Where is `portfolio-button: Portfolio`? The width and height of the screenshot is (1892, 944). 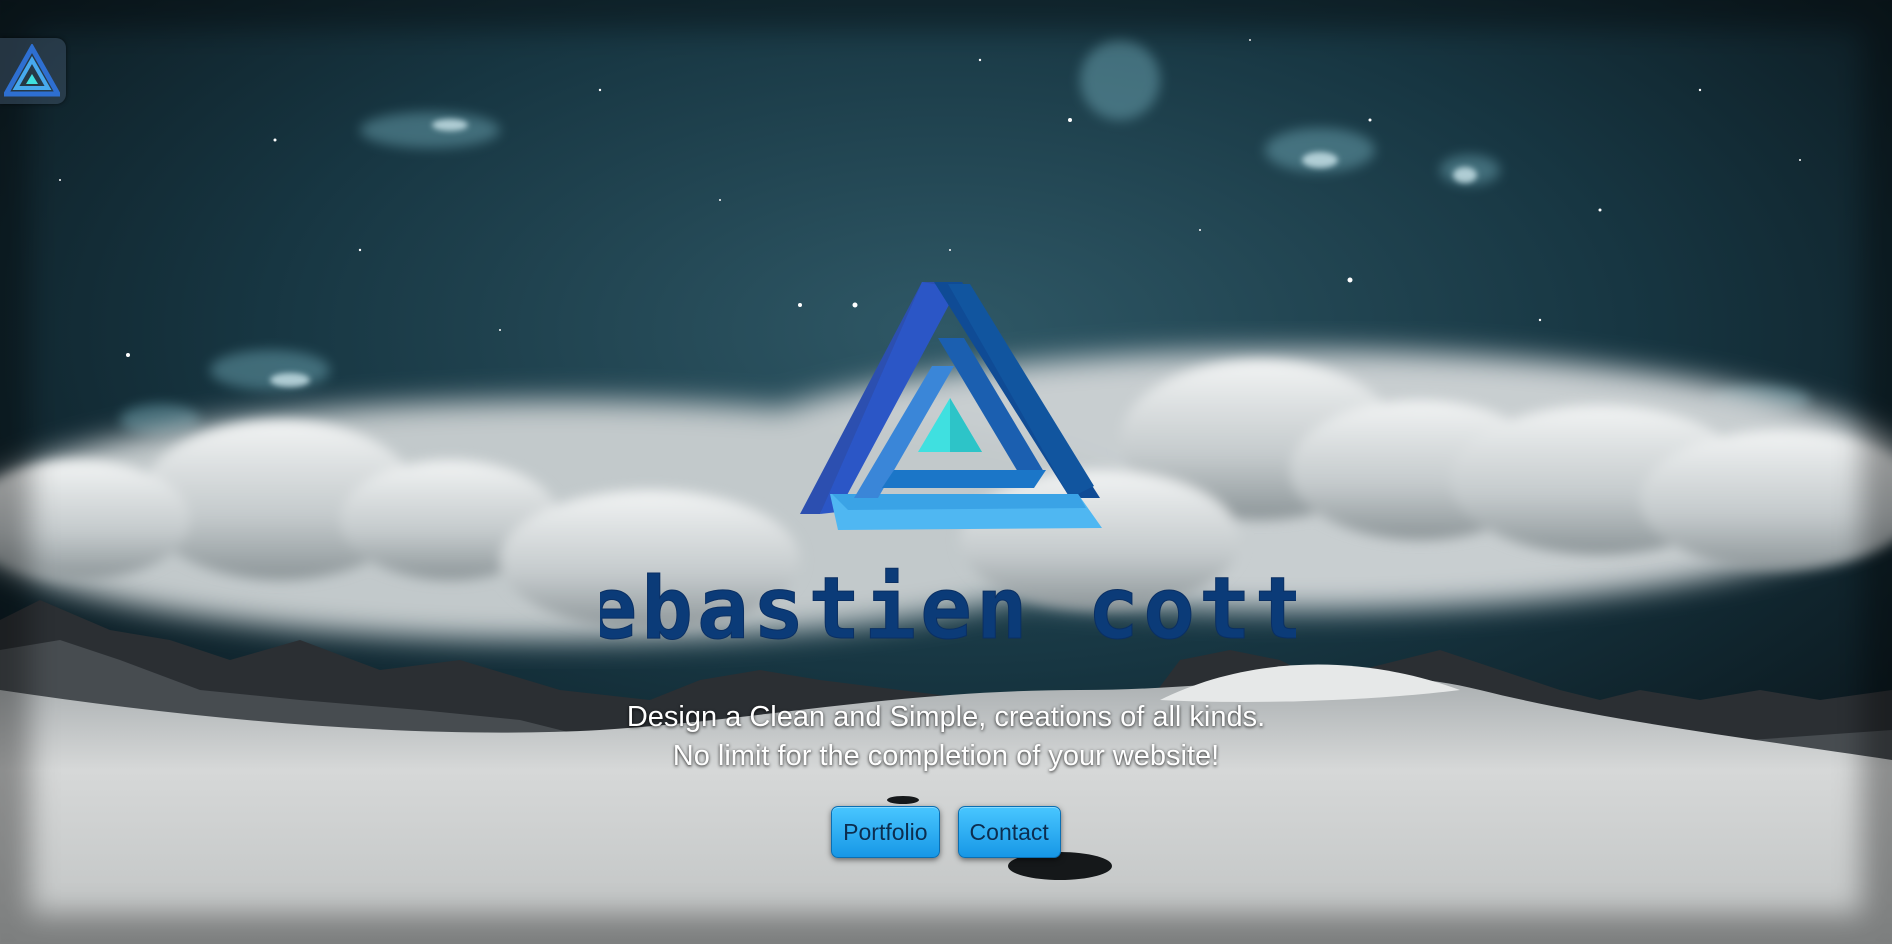
portfolio-button: Portfolio is located at coordinates (885, 832).